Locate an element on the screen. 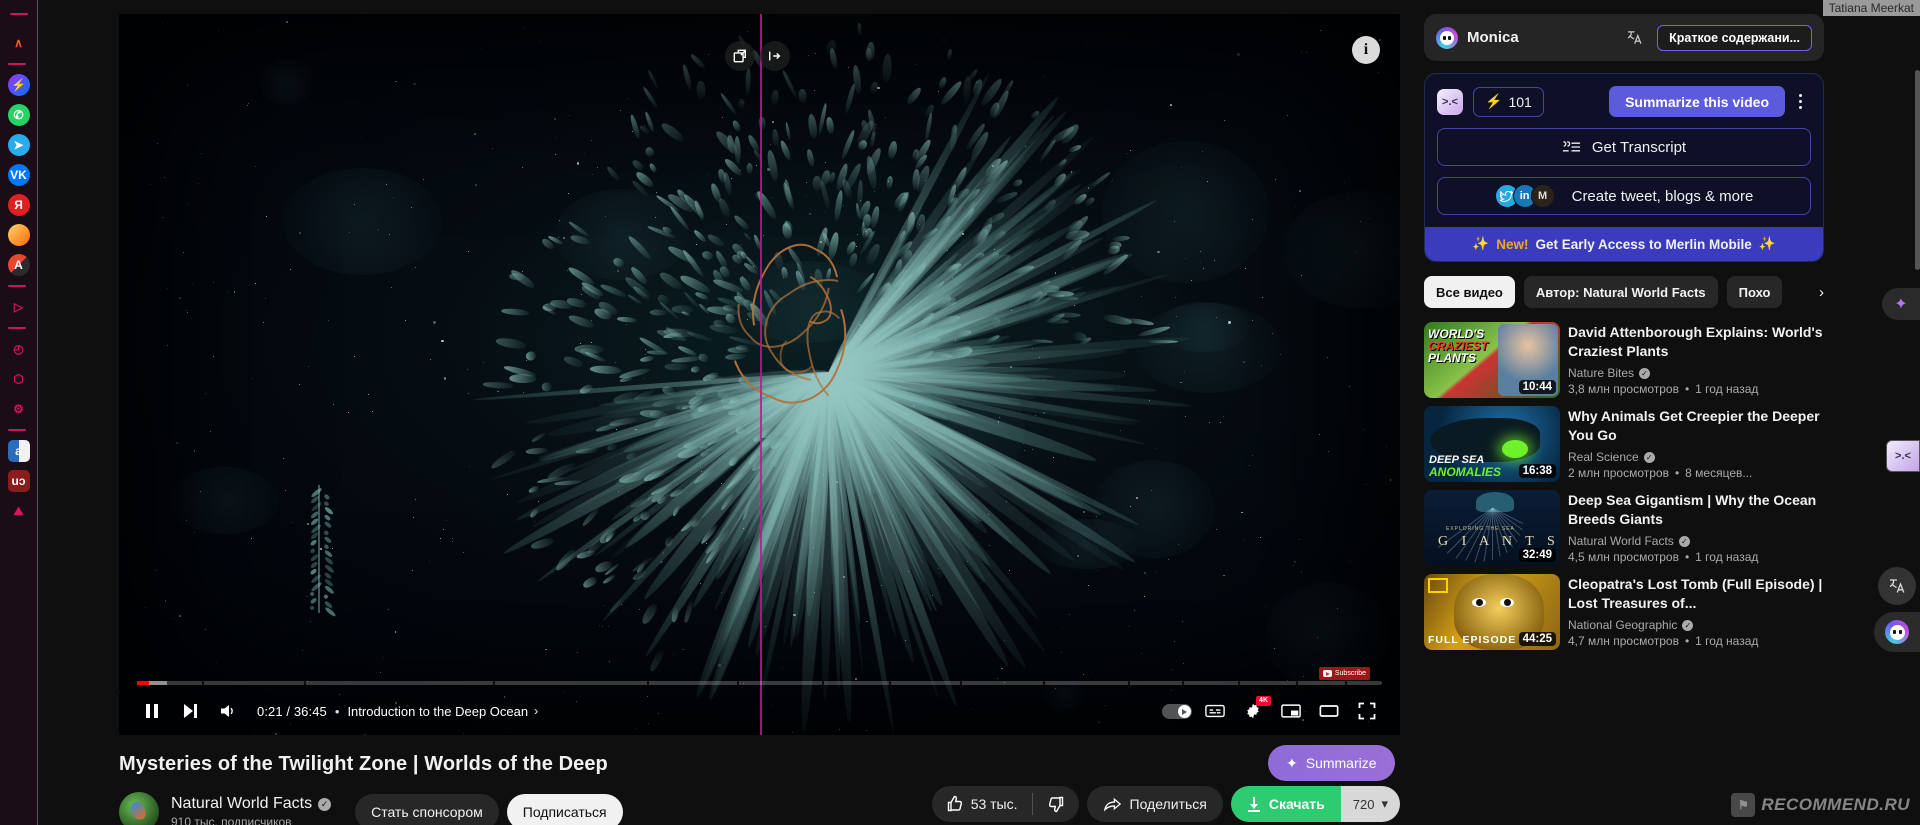 Image resolution: width=1920 pixels, height=825 pixels. verified-badge-icon: ✓ is located at coordinates (325, 804).